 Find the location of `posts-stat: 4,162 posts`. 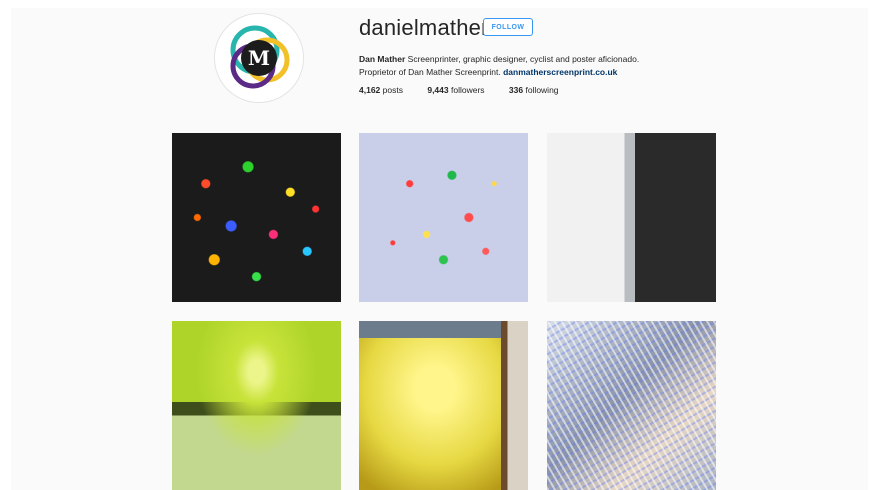

posts-stat: 4,162 posts is located at coordinates (381, 90).